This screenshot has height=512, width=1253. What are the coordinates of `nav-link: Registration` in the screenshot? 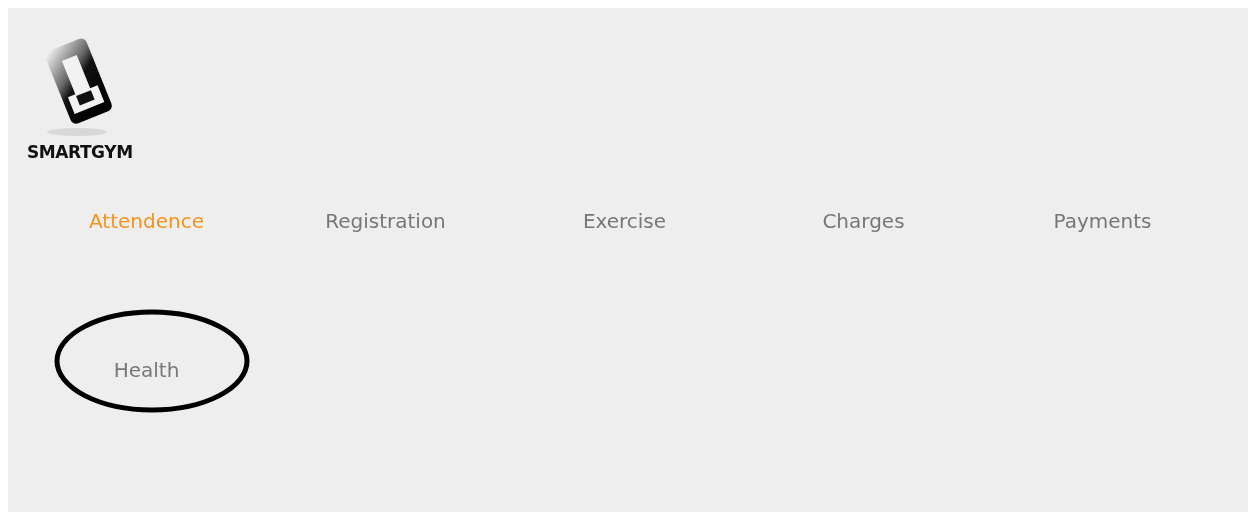 It's located at (385, 220).